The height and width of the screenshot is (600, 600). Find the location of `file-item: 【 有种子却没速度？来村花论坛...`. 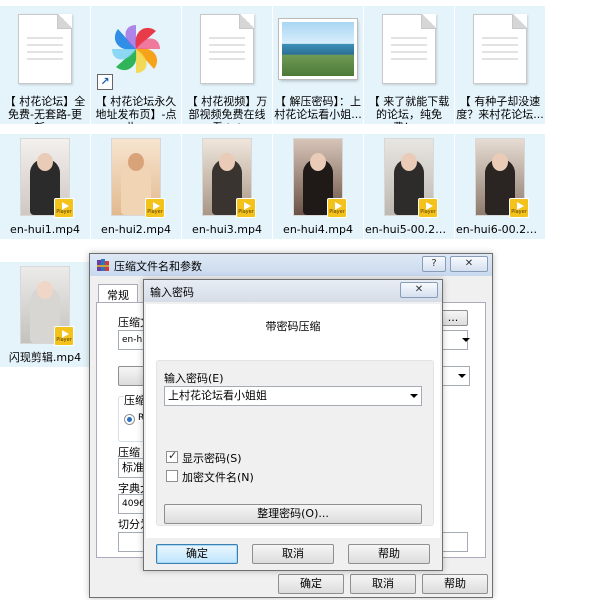

file-item: 【 有种子却没速度？来村花论坛... is located at coordinates (500, 65).